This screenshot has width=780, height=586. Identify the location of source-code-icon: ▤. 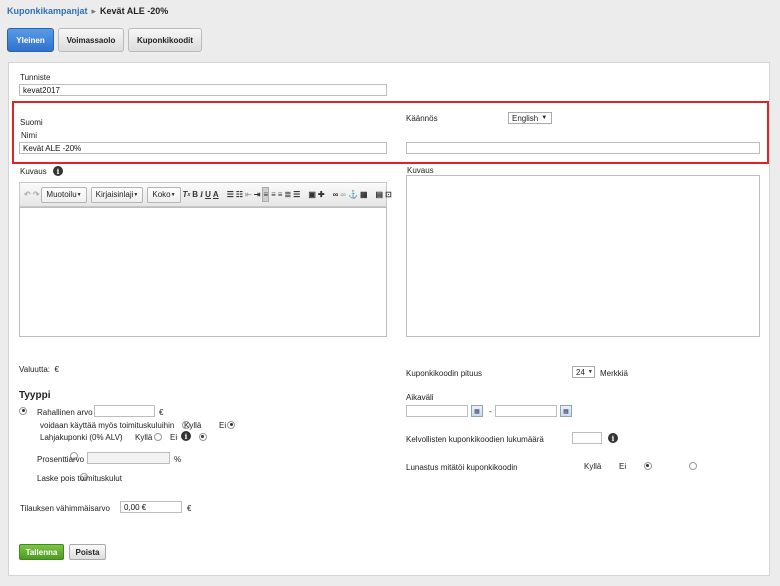
(380, 194).